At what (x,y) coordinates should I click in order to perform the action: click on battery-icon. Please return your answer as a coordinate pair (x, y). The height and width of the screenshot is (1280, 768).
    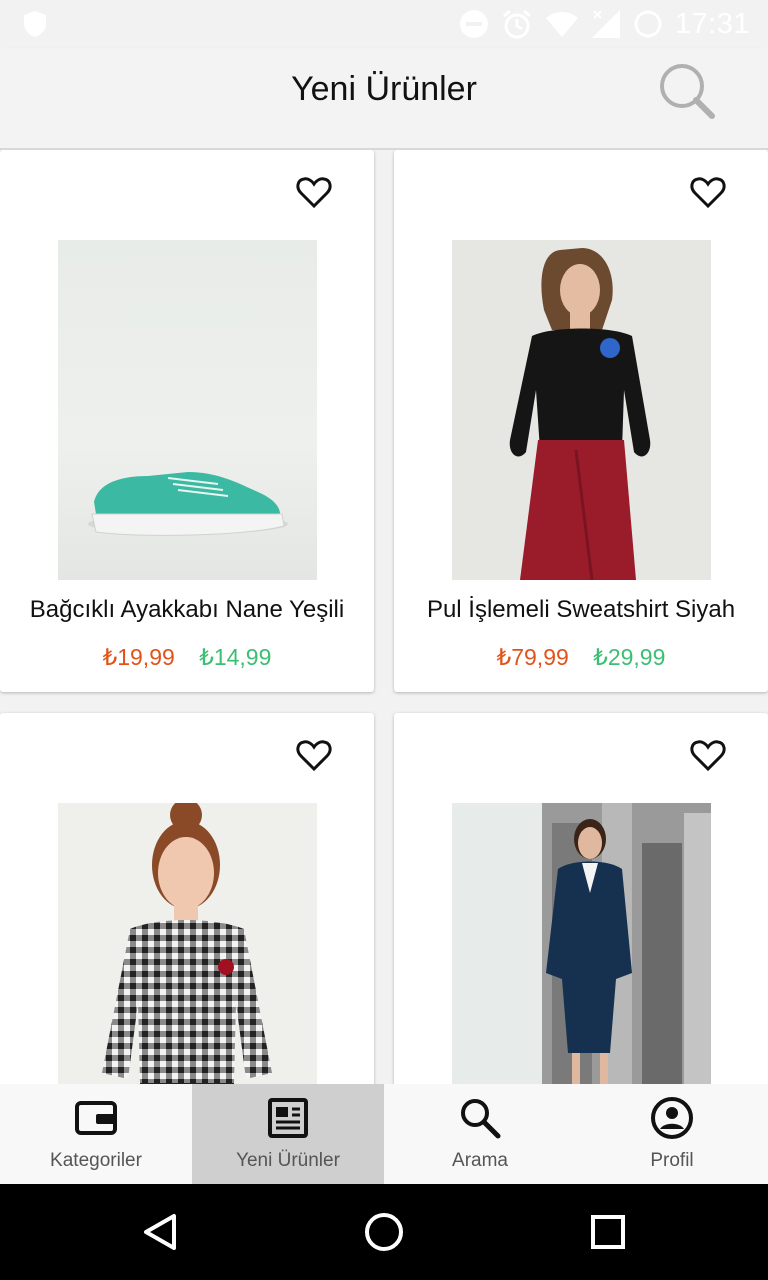
    Looking at the image, I should click on (648, 24).